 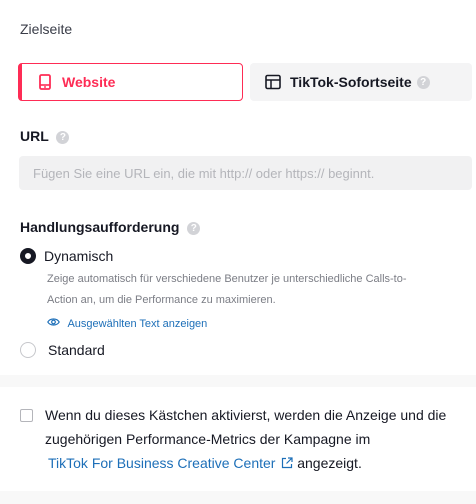 What do you see at coordinates (245, 173) in the screenshot?
I see `url-input` at bounding box center [245, 173].